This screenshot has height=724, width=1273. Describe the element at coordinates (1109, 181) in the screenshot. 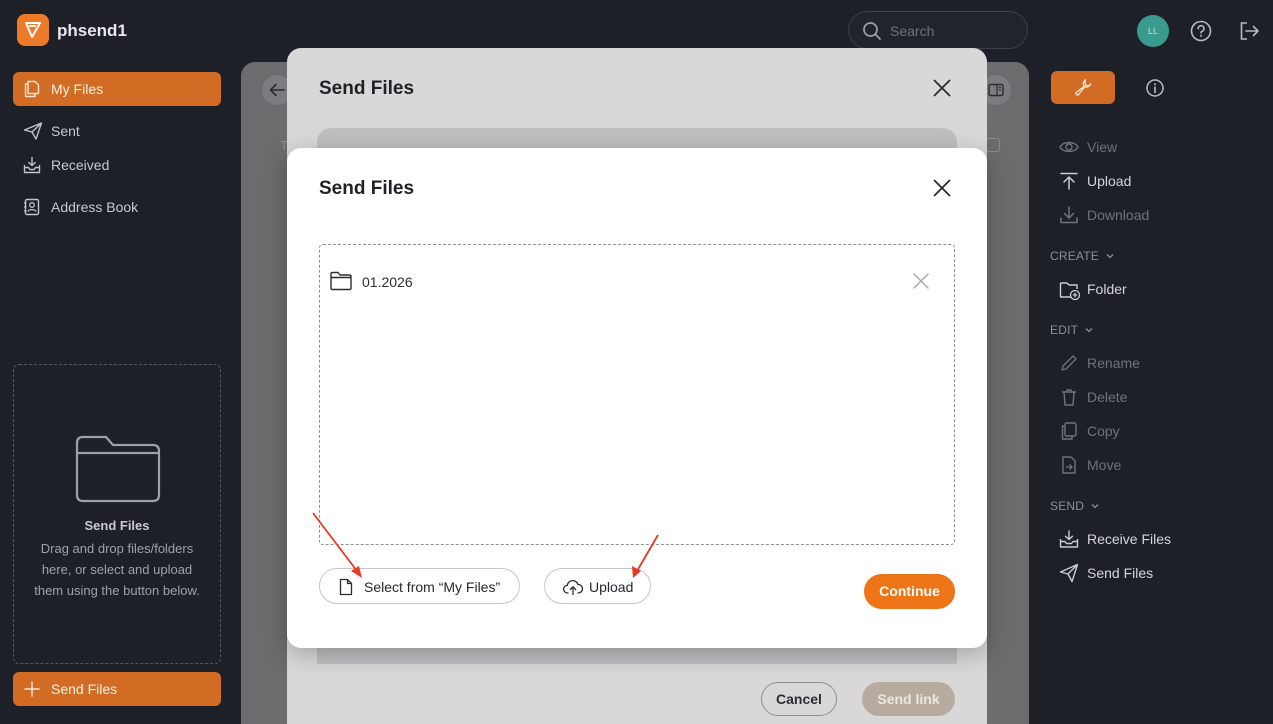

I see `action-upload-label: Upload` at that location.